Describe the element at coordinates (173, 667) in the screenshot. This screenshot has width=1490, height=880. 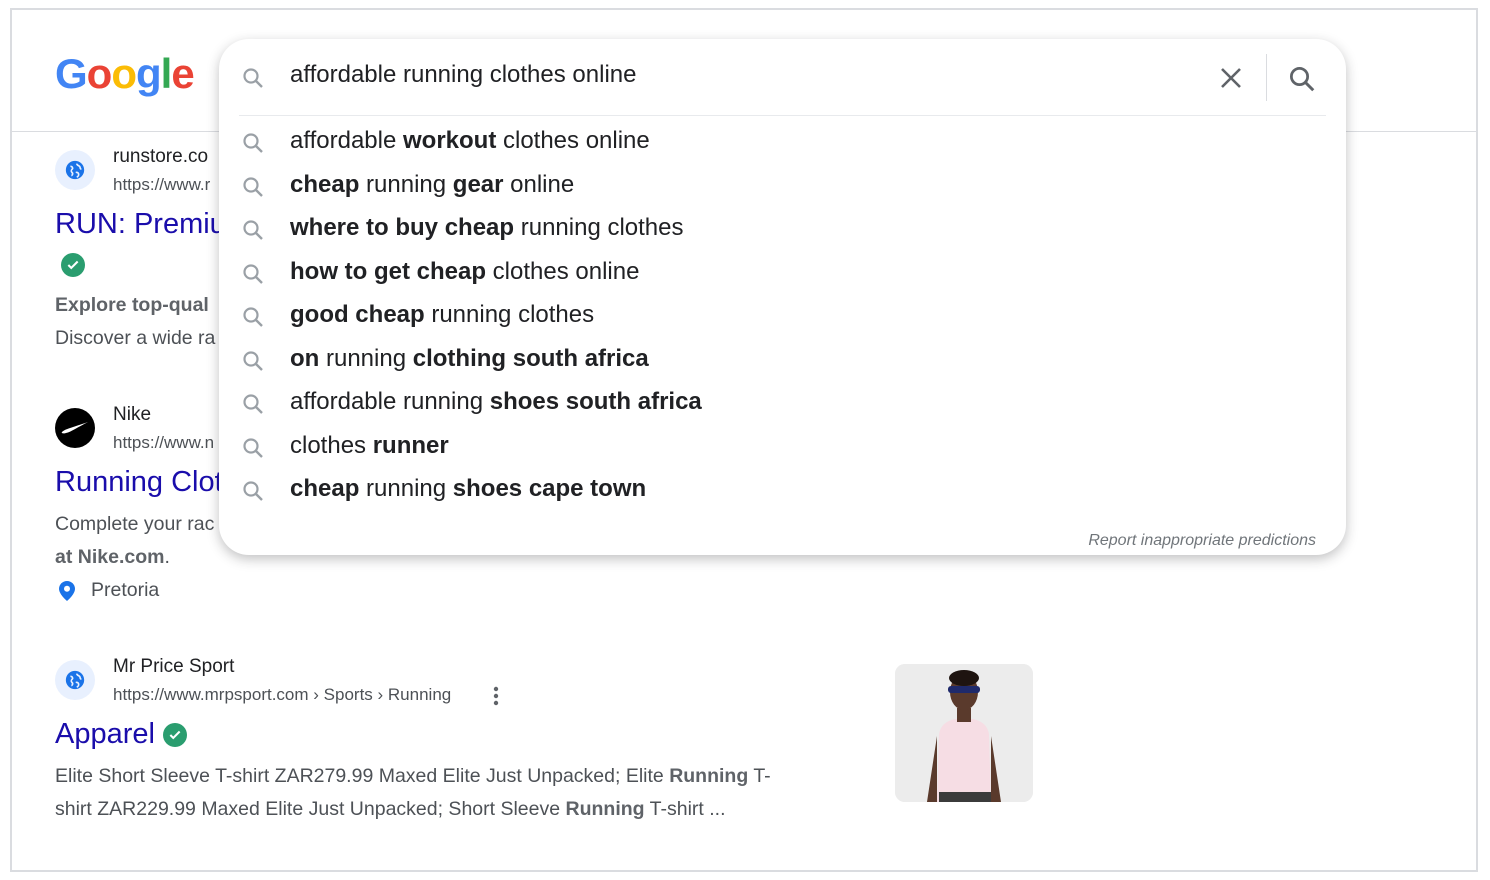
I see `site-name: Mr Price Sport` at that location.